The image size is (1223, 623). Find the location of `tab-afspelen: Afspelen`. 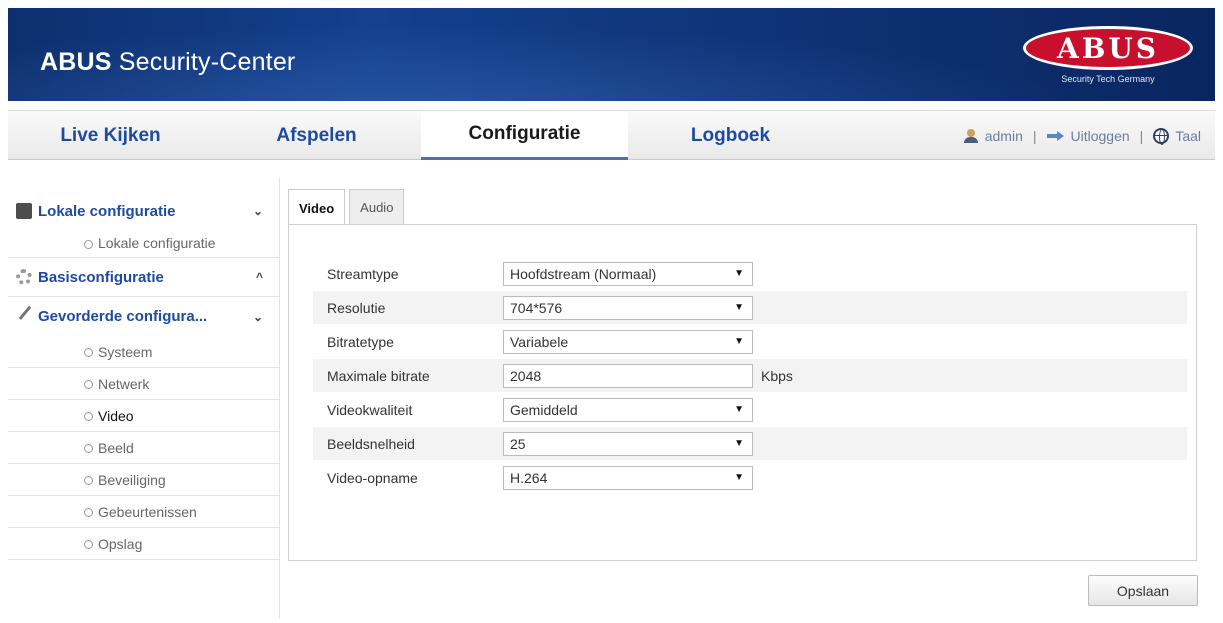

tab-afspelen: Afspelen is located at coordinates (316, 135).